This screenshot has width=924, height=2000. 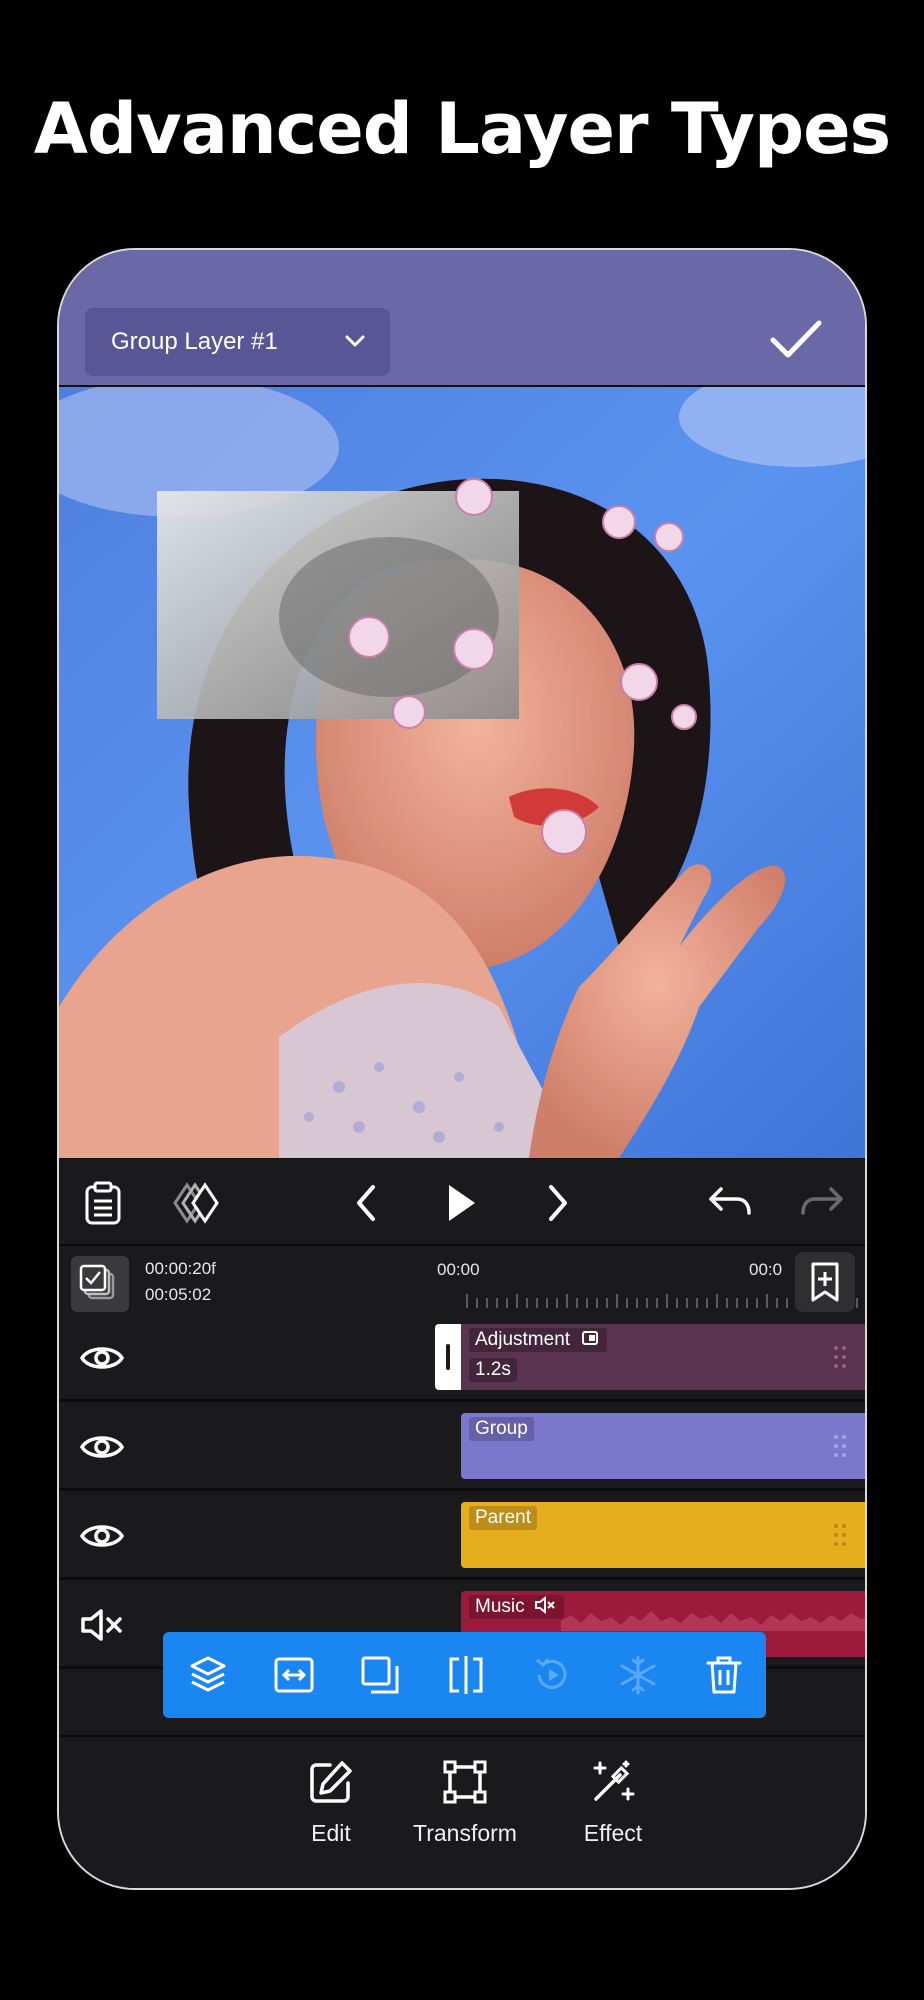 I want to click on split-icon, so click(x=466, y=1675).